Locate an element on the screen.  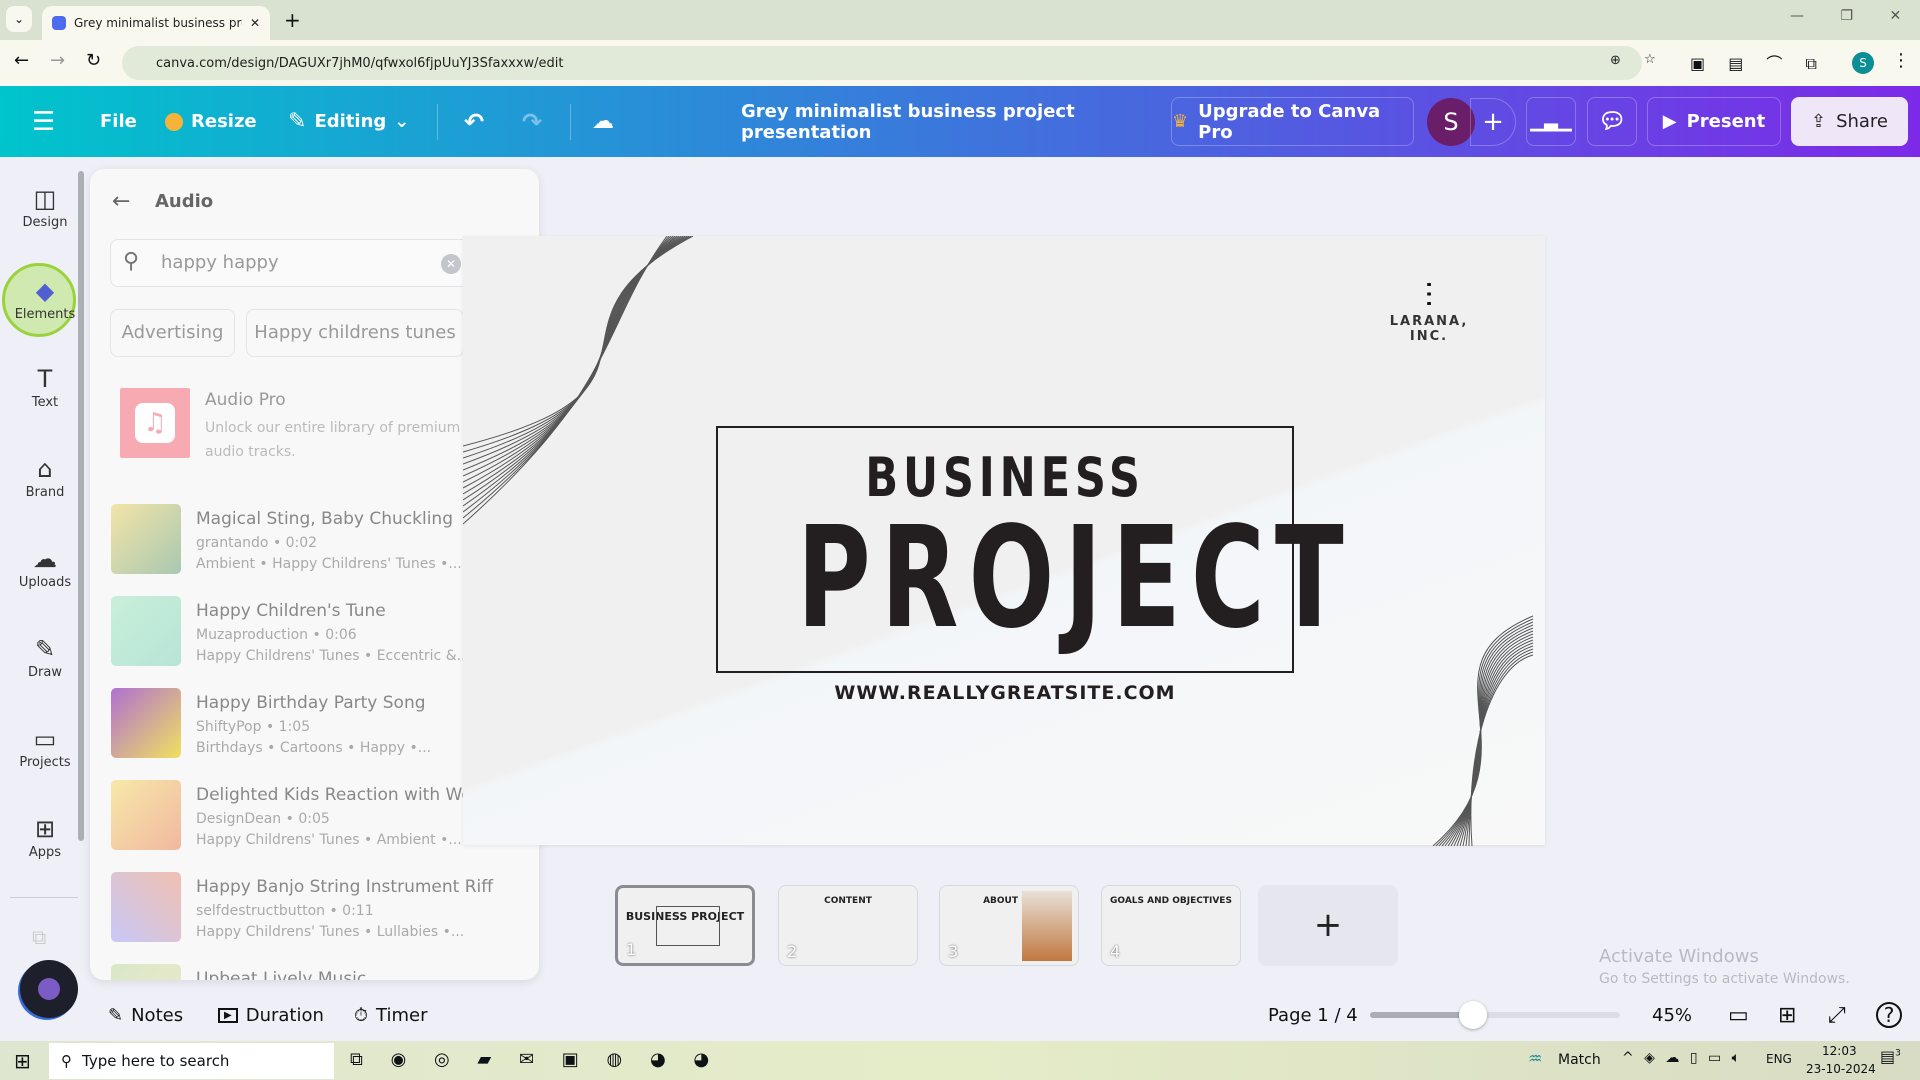
title-project: PROJECT is located at coordinates (1070, 579).